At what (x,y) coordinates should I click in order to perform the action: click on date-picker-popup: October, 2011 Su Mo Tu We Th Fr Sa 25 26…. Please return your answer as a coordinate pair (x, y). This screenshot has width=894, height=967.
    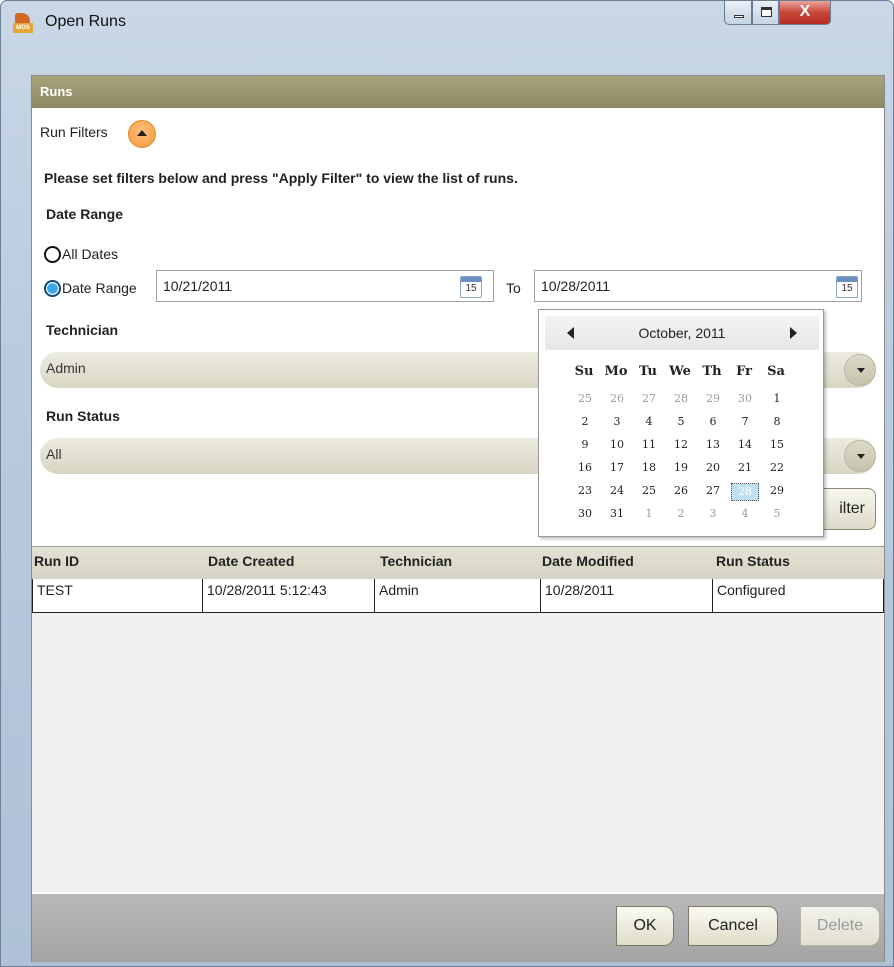
    Looking at the image, I should click on (681, 423).